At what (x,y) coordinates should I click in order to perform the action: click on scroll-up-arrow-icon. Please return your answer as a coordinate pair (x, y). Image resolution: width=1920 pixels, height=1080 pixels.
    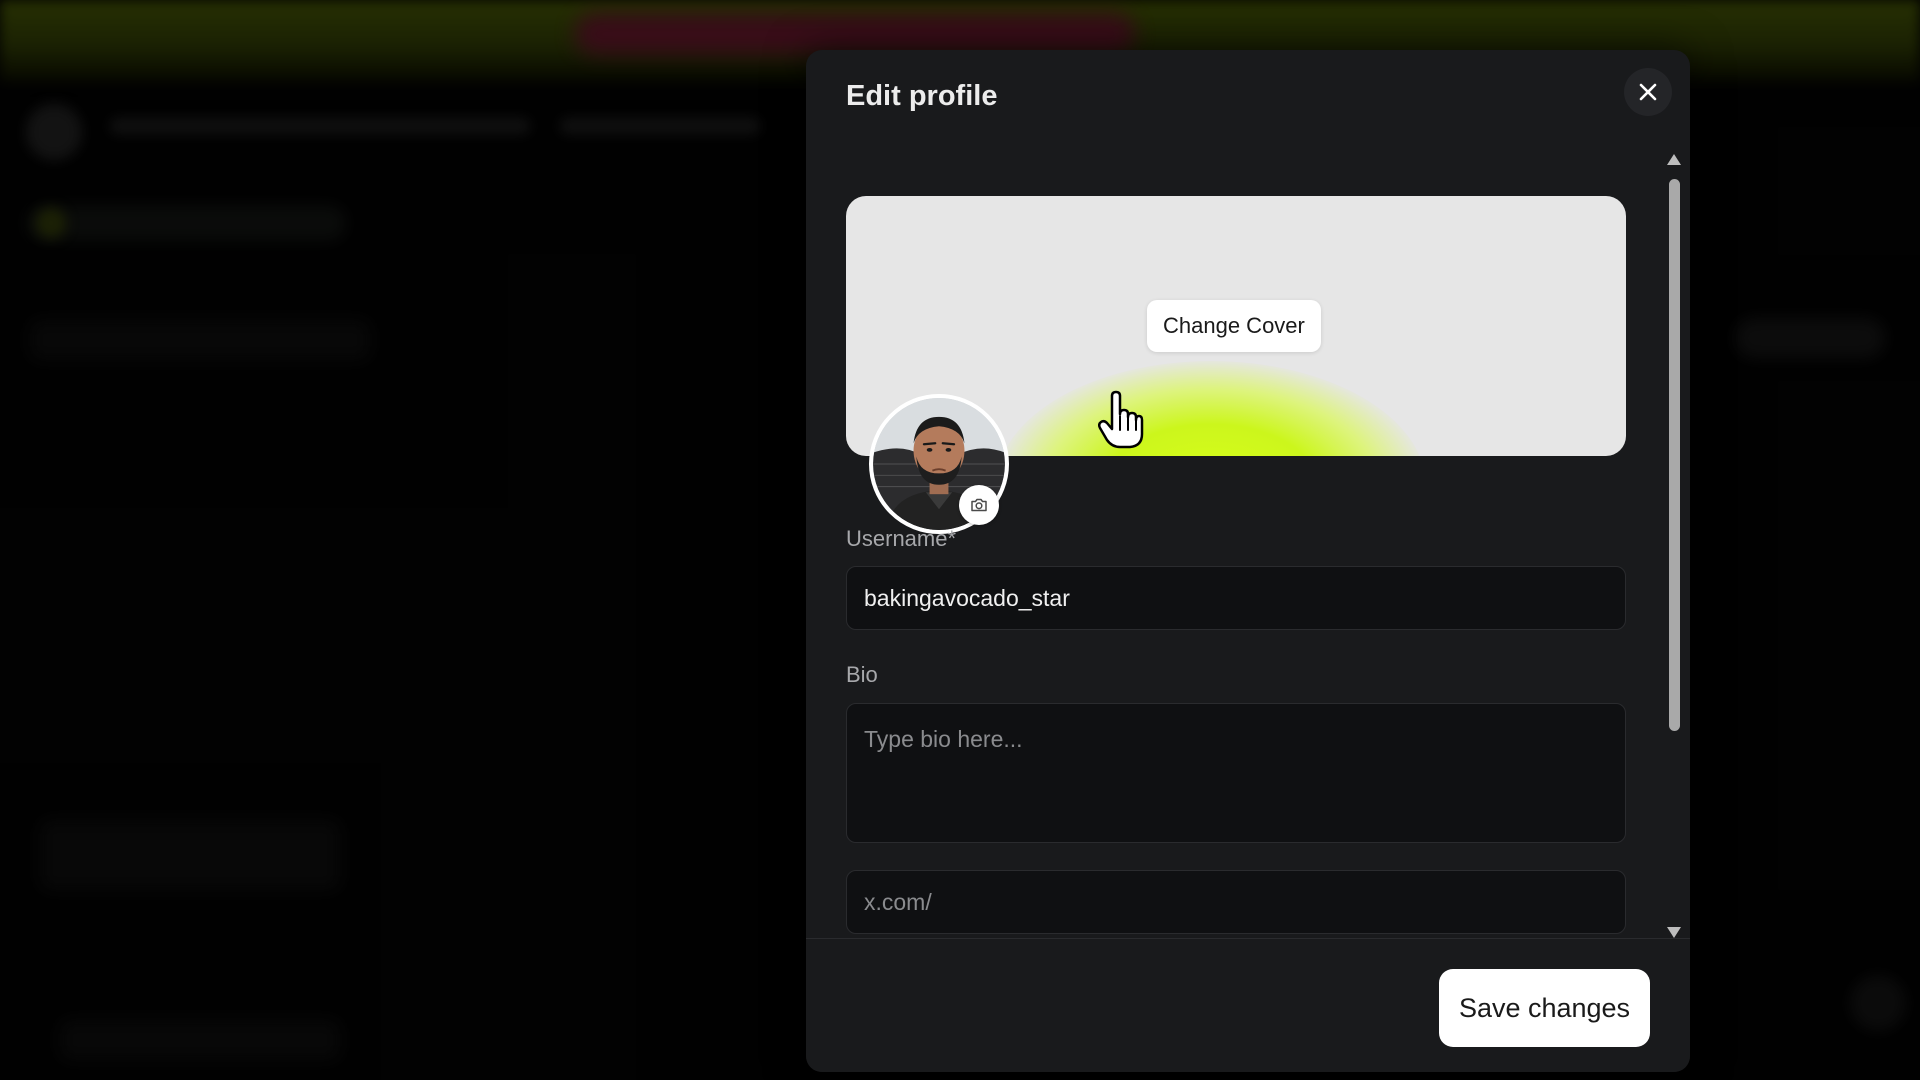
    Looking at the image, I should click on (1674, 159).